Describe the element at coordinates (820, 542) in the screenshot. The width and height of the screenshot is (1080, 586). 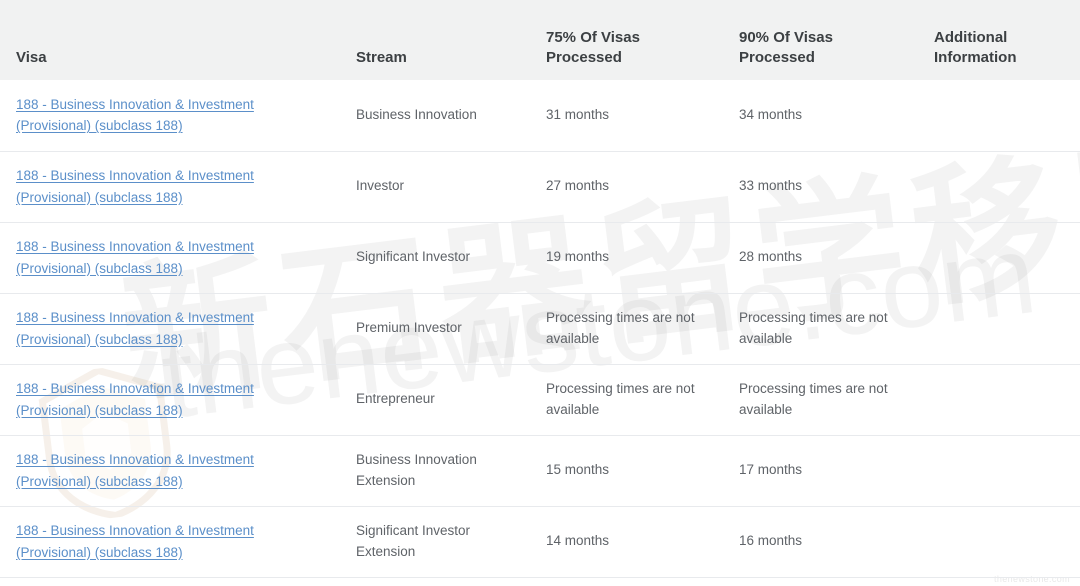
I see `cell-90-percent-processed: 16 months` at that location.